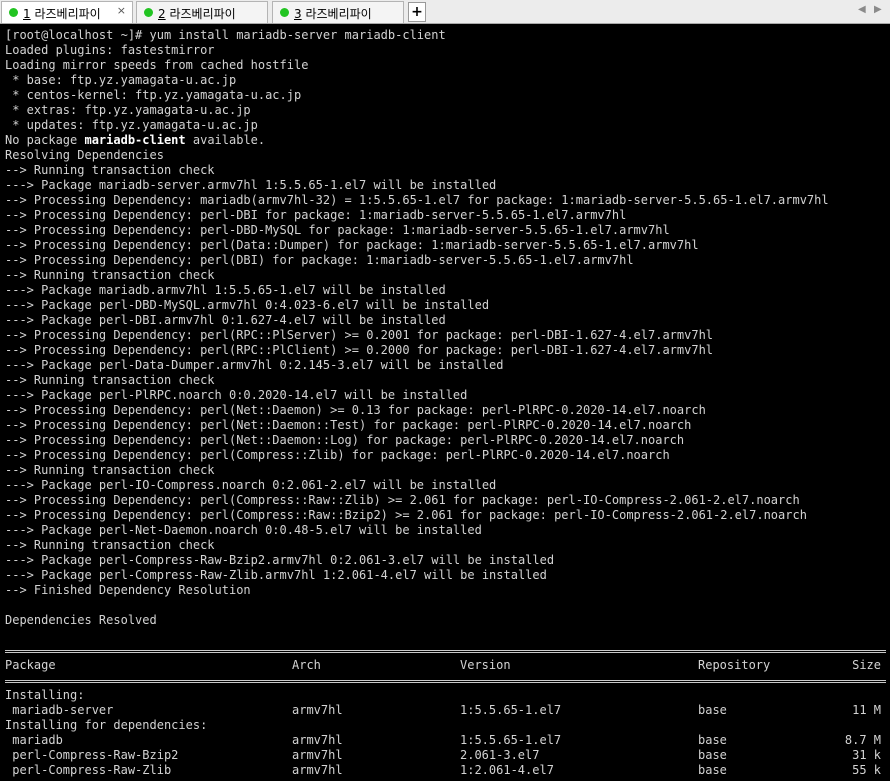 Image resolution: width=890 pixels, height=781 pixels. I want to click on terminal-line: Loaded plugins: fastestmirror, so click(110, 50).